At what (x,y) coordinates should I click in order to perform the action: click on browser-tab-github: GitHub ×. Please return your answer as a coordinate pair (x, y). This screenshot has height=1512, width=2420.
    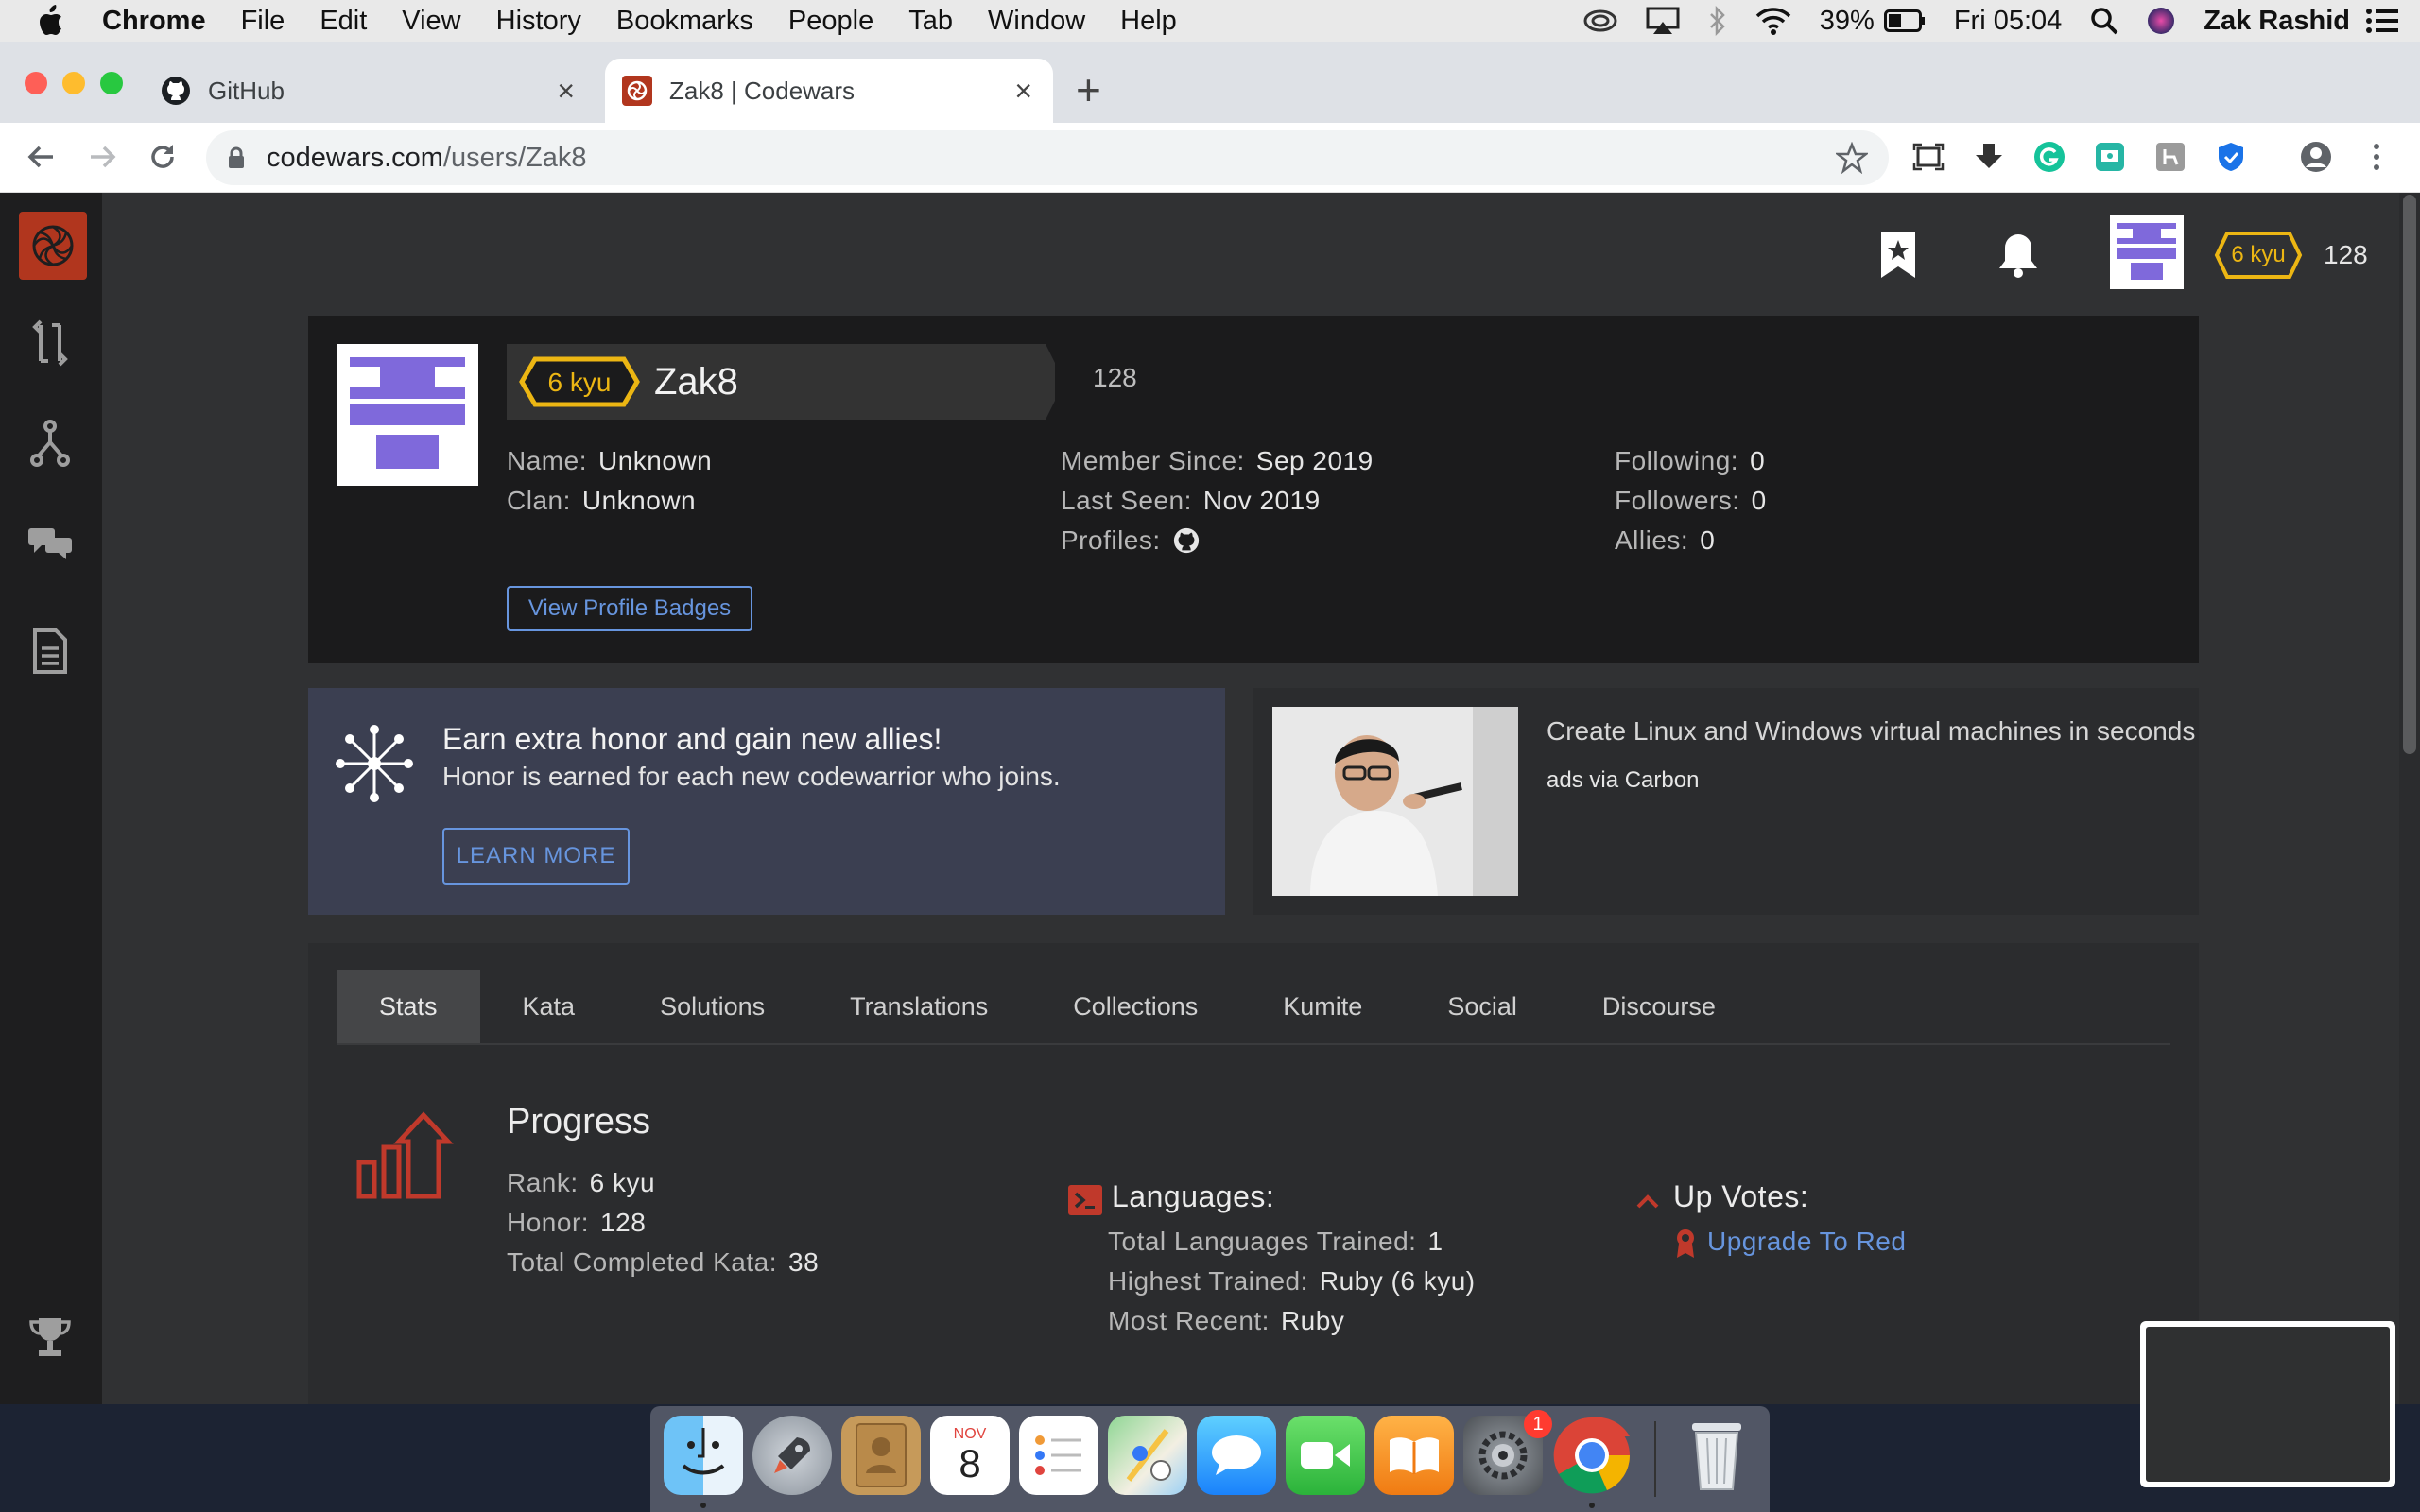
    Looking at the image, I should click on (378, 91).